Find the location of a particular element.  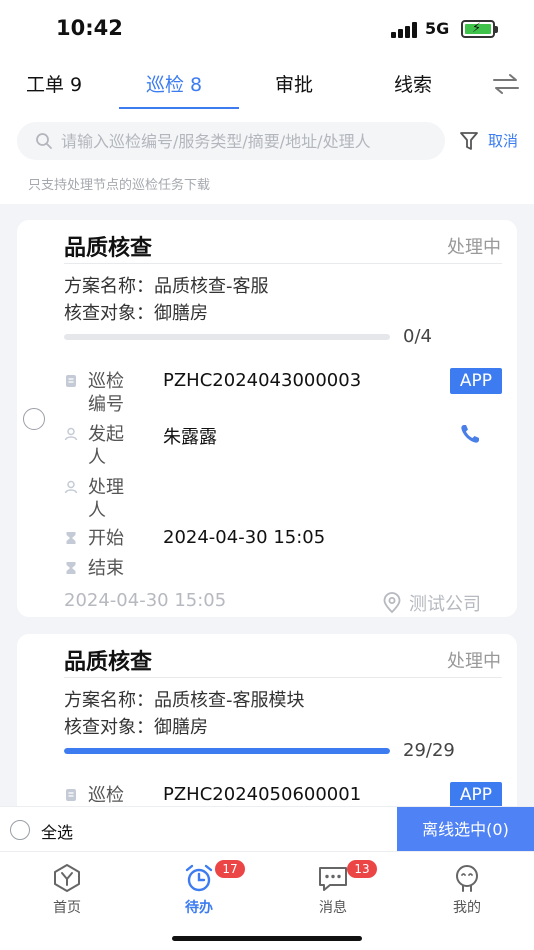

select-all-radio is located at coordinates (20, 830).